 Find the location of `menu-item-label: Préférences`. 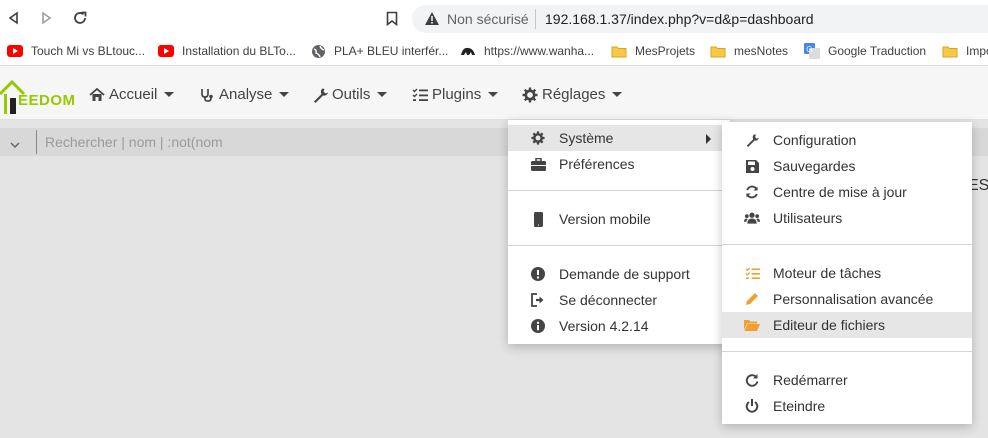

menu-item-label: Préférences is located at coordinates (597, 164).